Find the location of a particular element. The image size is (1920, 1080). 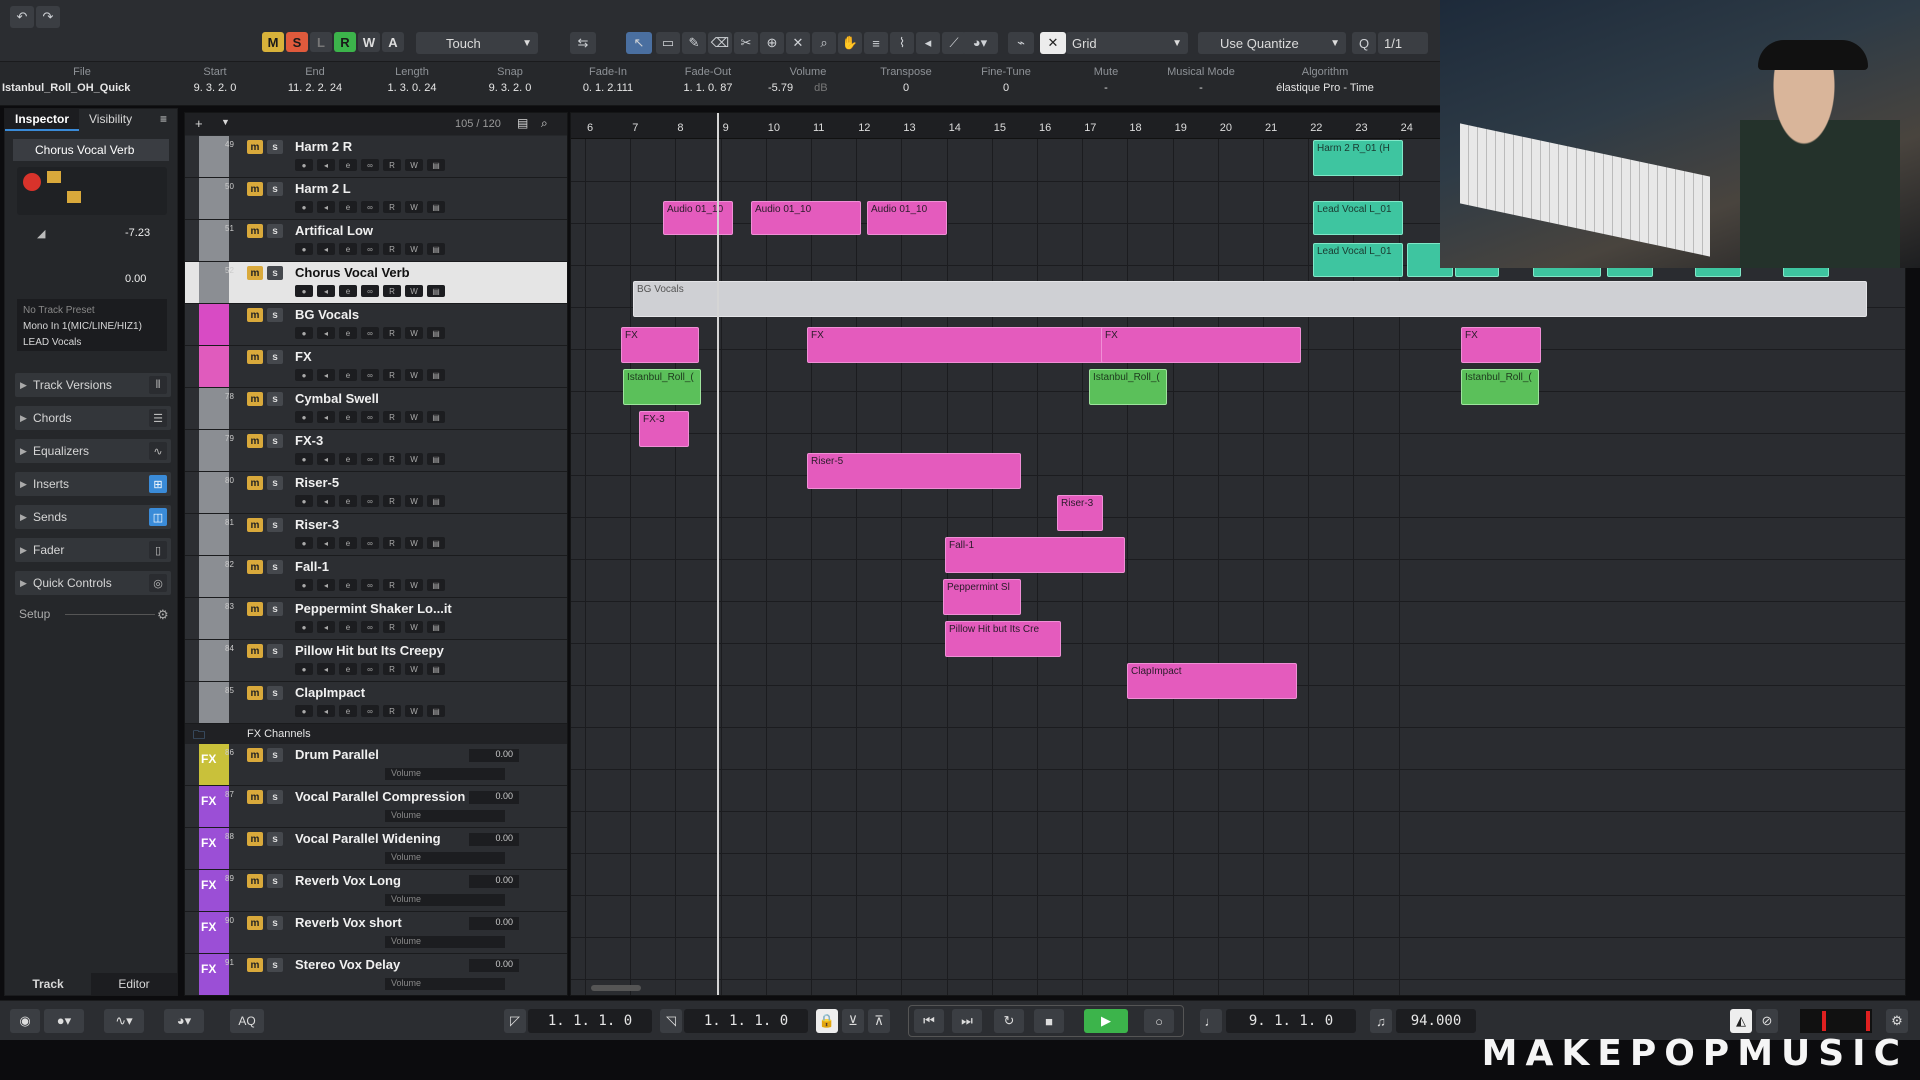

position-field: 9. 1. 1. 0 is located at coordinates (1291, 1021).